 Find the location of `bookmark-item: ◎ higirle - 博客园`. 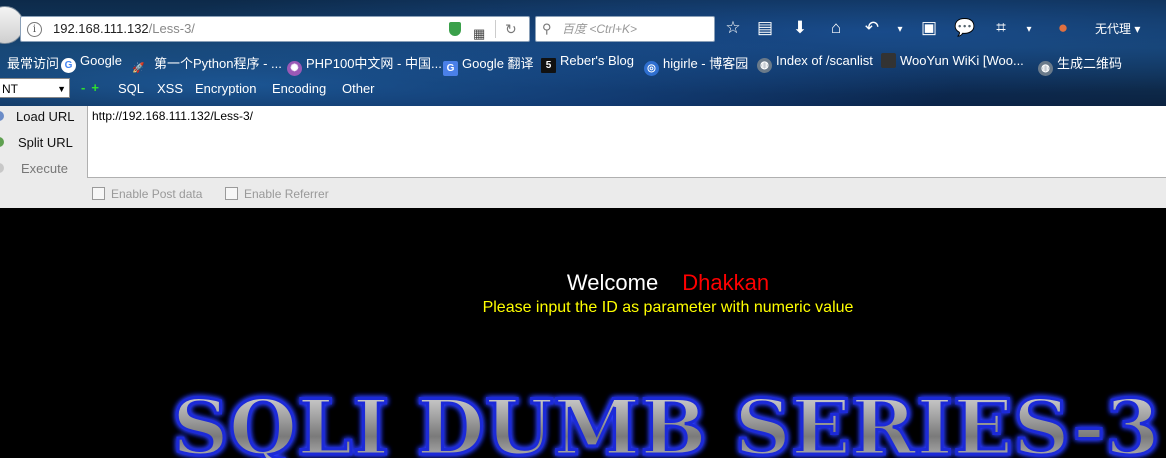

bookmark-item: ◎ higirle - 博客园 is located at coordinates (696, 64).